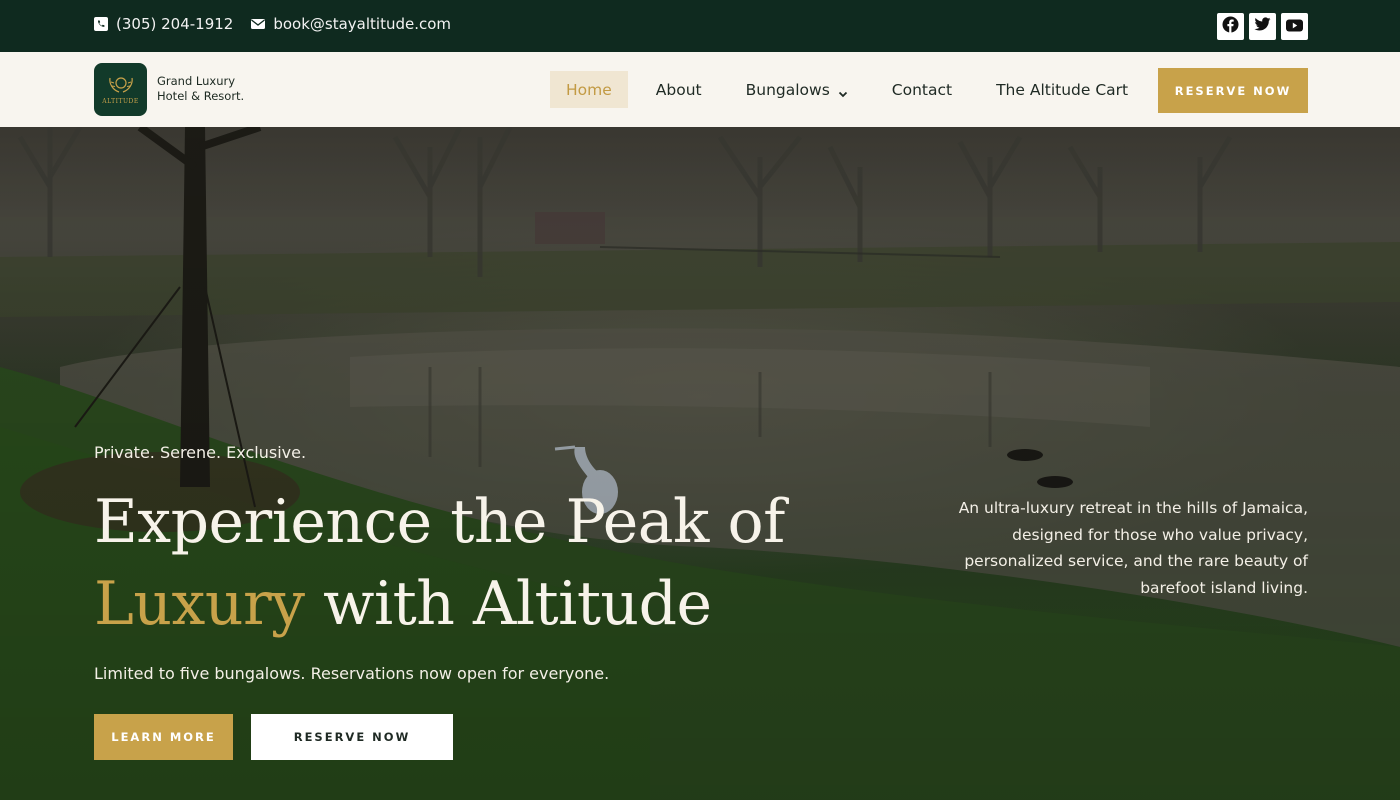  I want to click on phone-icon, so click(101, 24).